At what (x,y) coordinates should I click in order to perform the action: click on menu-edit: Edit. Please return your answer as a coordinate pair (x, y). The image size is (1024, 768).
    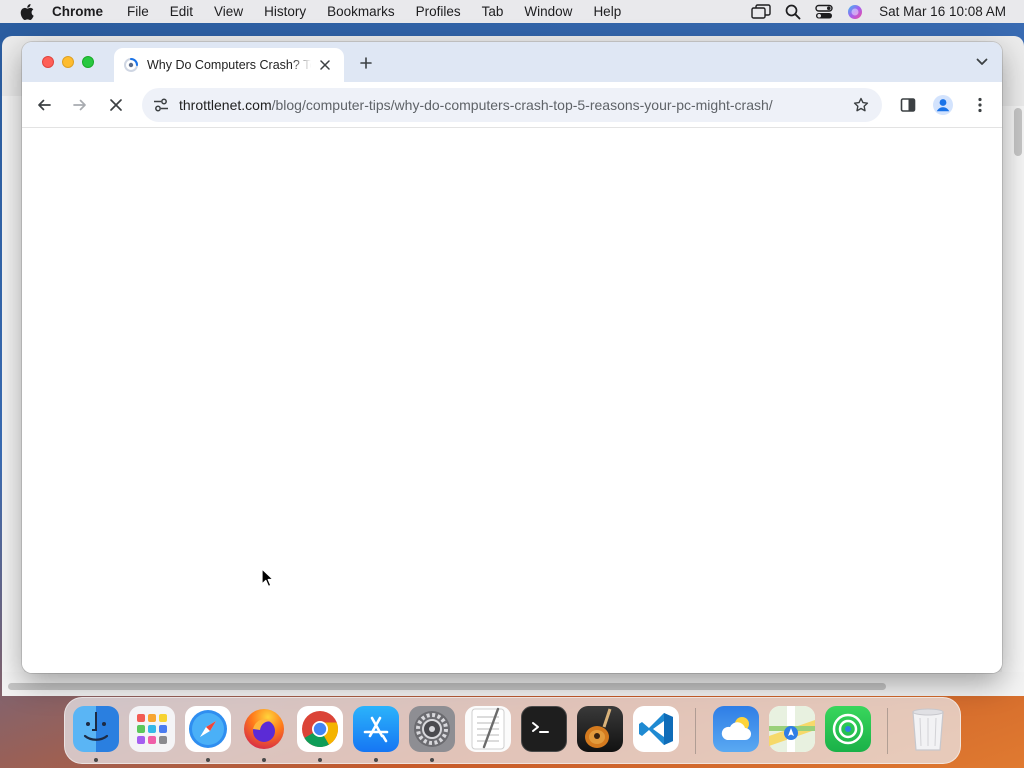
    Looking at the image, I should click on (181, 11).